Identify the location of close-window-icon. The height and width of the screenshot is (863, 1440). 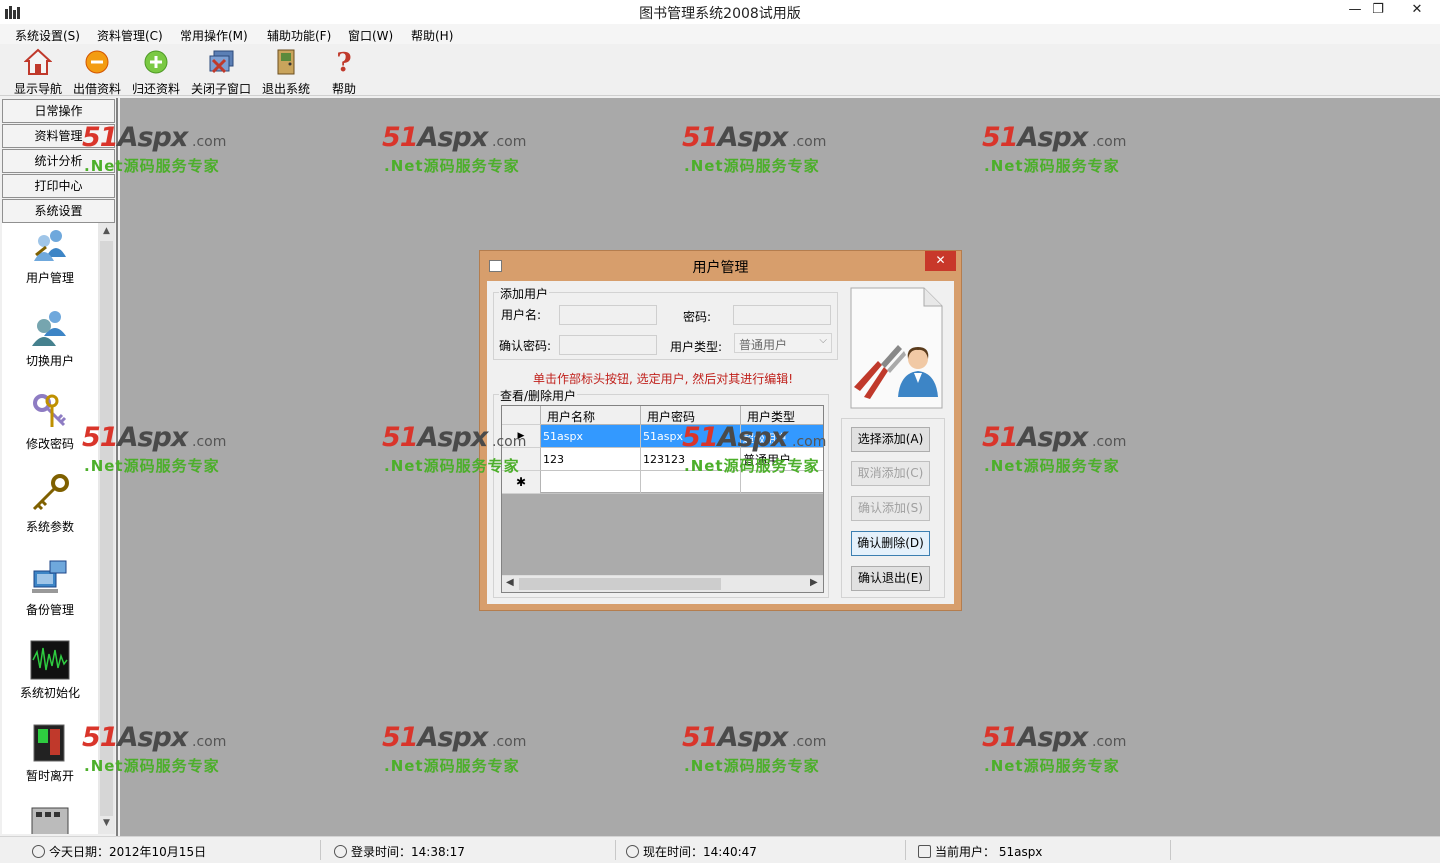
(221, 62).